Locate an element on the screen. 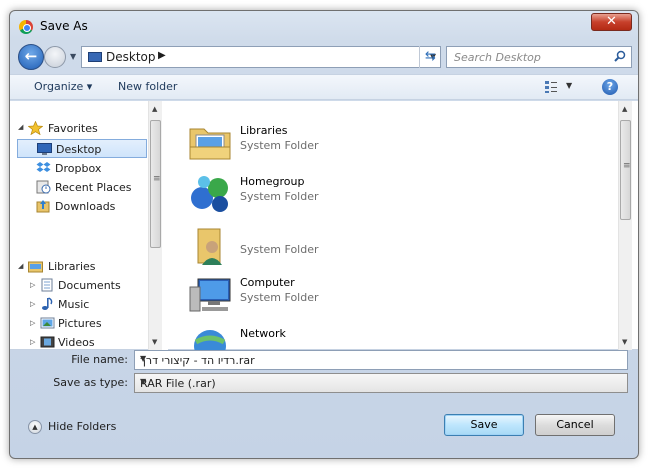 This screenshot has height=474, width=650. homegroup-icon is located at coordinates (209, 194).